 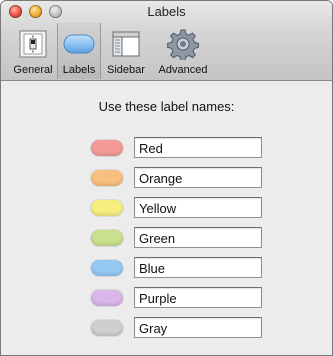 What do you see at coordinates (198, 327) in the screenshot?
I see `gray-label-field` at bounding box center [198, 327].